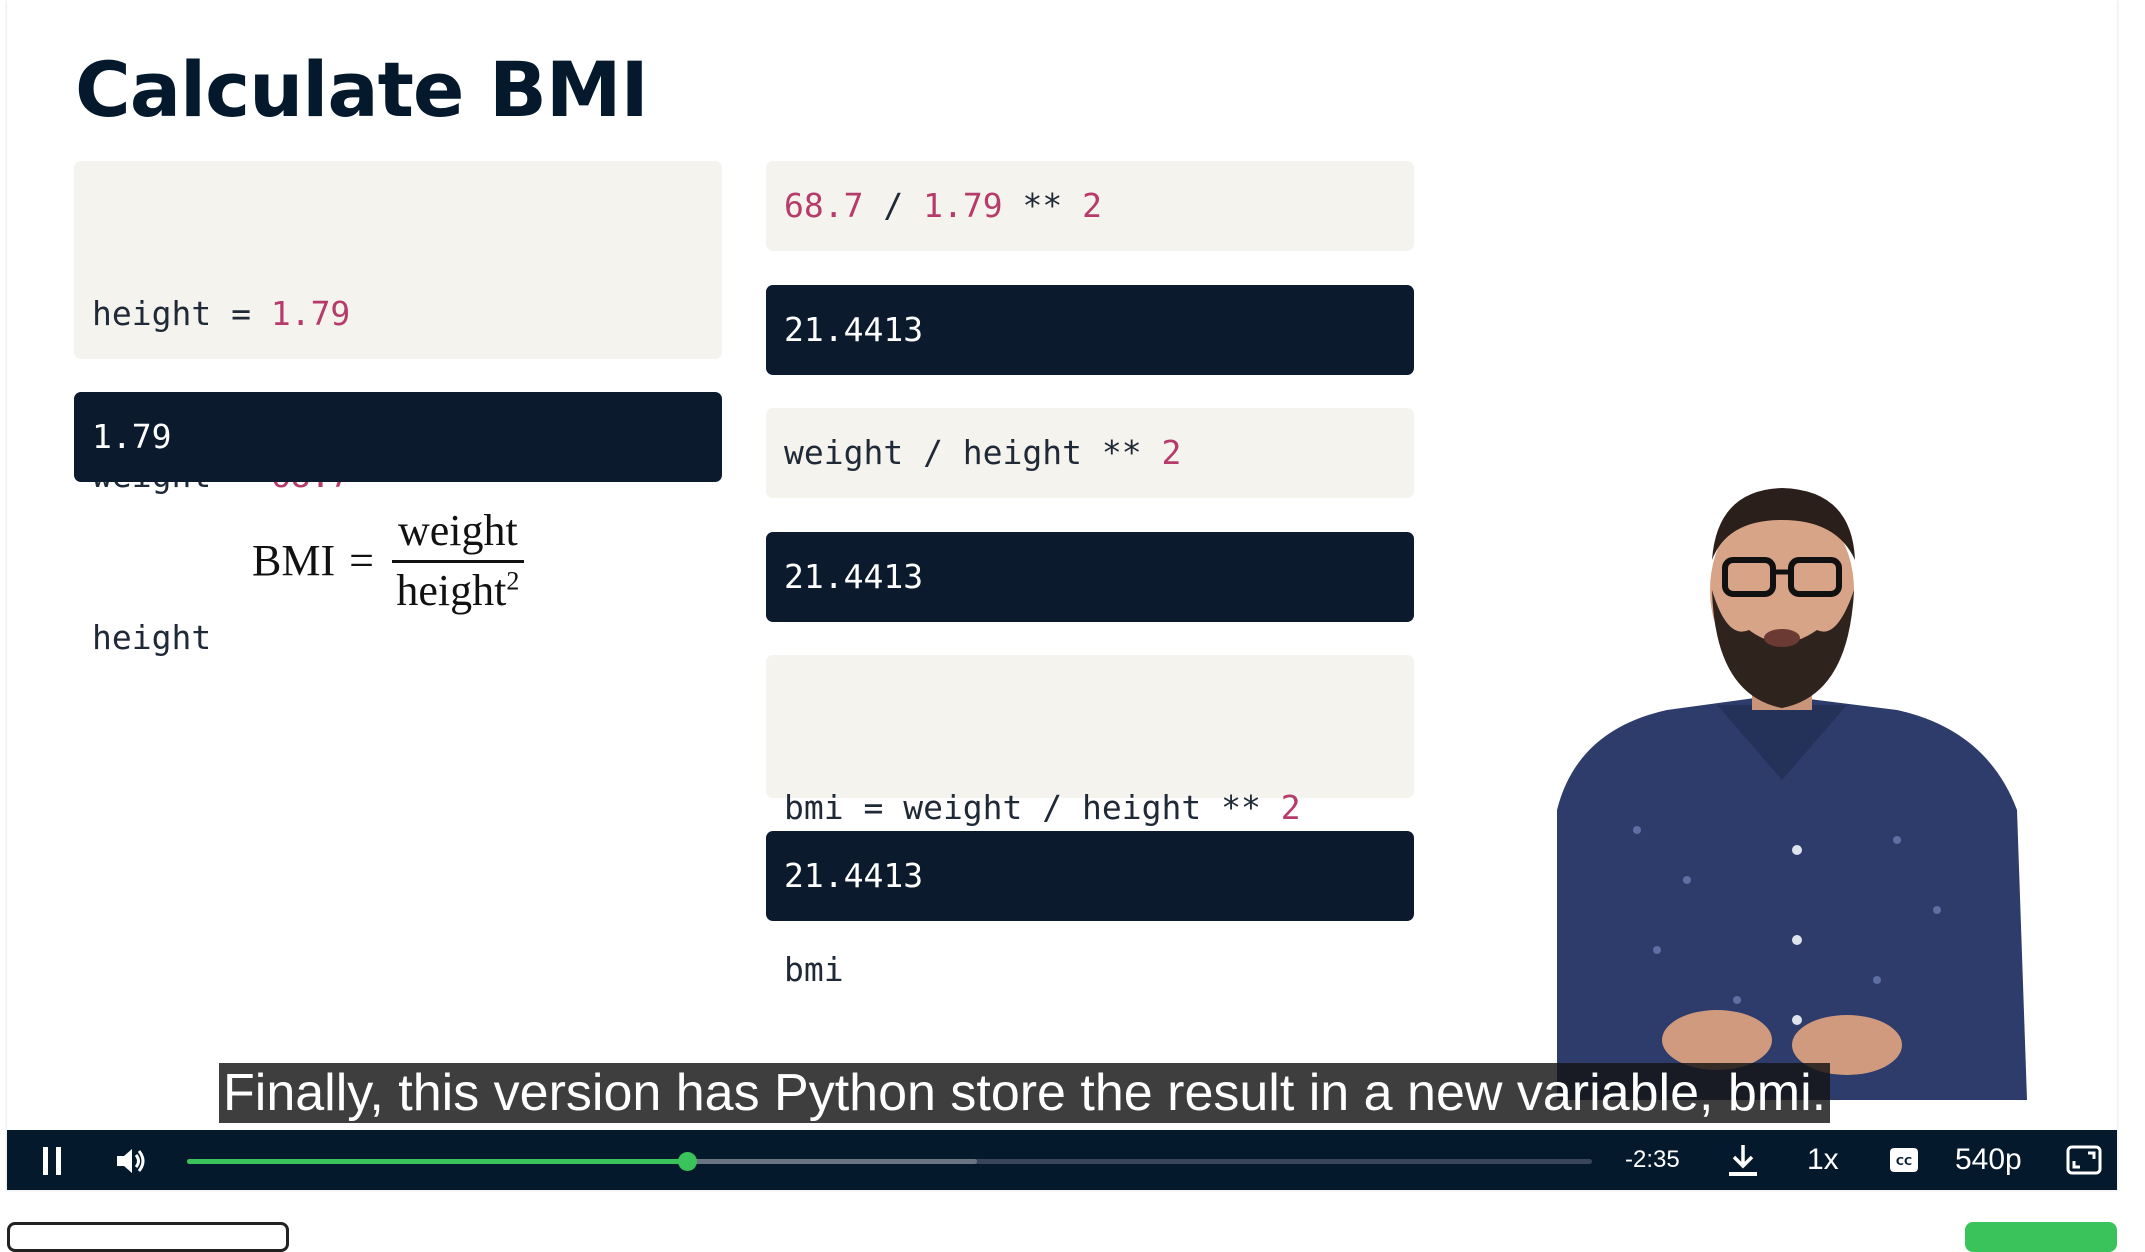 The width and height of the screenshot is (2145, 1252). I want to click on code-block-literal: 68.7 / 1.79 ** 2, so click(1090, 206).